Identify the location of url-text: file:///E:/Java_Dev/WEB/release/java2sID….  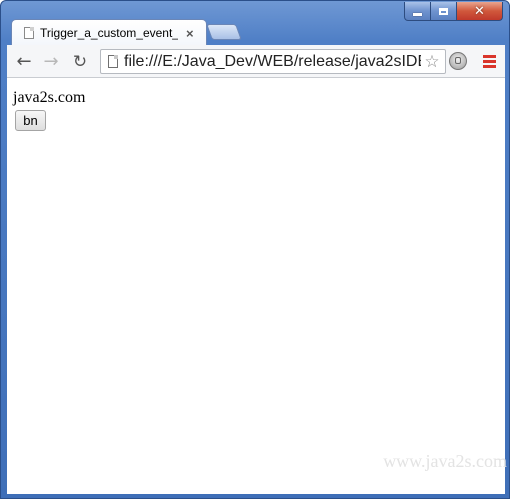
(272, 62).